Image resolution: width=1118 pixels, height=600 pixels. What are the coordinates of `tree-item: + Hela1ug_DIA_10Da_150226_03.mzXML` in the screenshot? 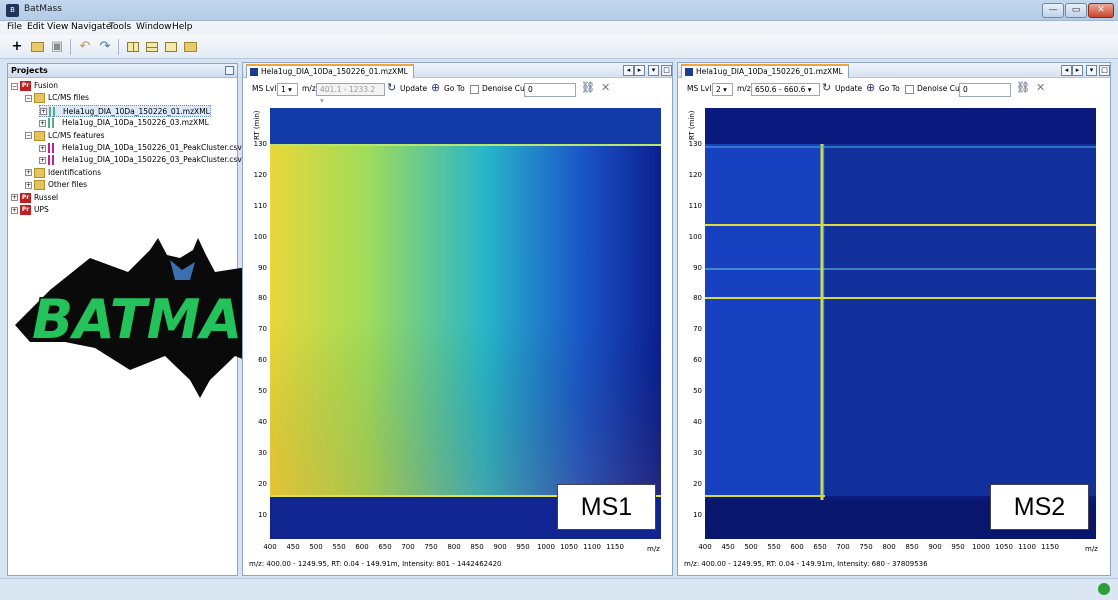 It's located at (124, 123).